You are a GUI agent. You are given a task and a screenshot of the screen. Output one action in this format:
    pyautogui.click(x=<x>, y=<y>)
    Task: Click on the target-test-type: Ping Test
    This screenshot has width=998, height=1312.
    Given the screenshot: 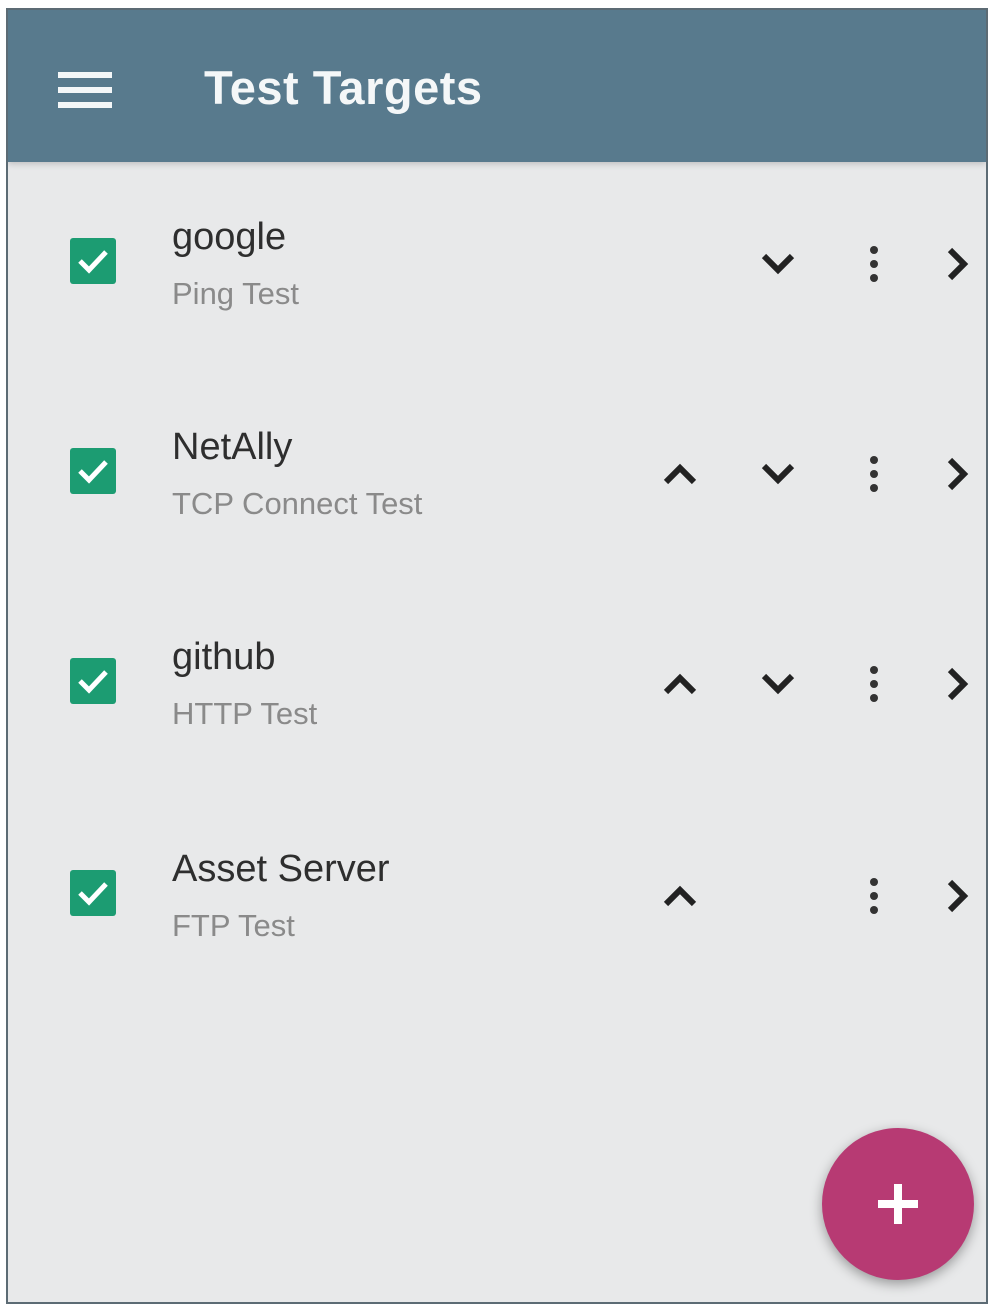 What is the action you would take?
    pyautogui.click(x=235, y=293)
    